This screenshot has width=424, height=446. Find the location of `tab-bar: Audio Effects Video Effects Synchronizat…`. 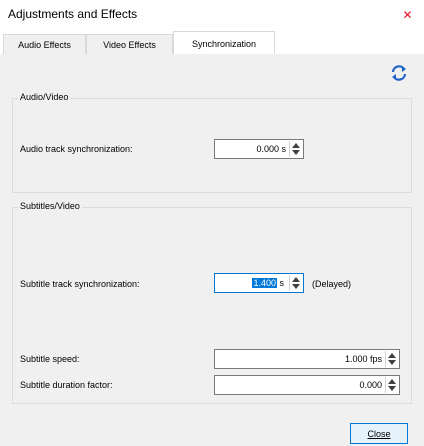

tab-bar: Audio Effects Video Effects Synchronizat… is located at coordinates (212, 43).